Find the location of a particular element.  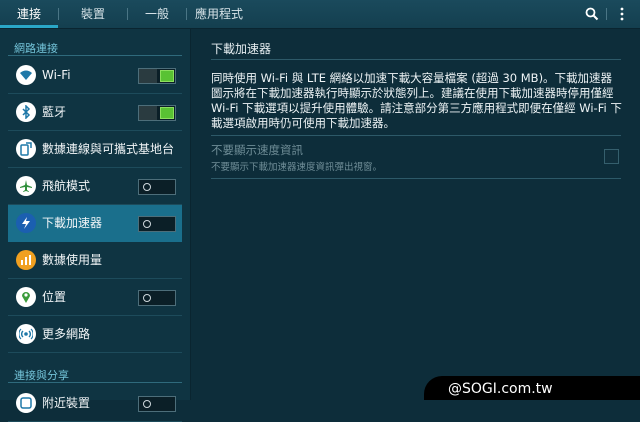

download-booster-icon is located at coordinates (26, 223).